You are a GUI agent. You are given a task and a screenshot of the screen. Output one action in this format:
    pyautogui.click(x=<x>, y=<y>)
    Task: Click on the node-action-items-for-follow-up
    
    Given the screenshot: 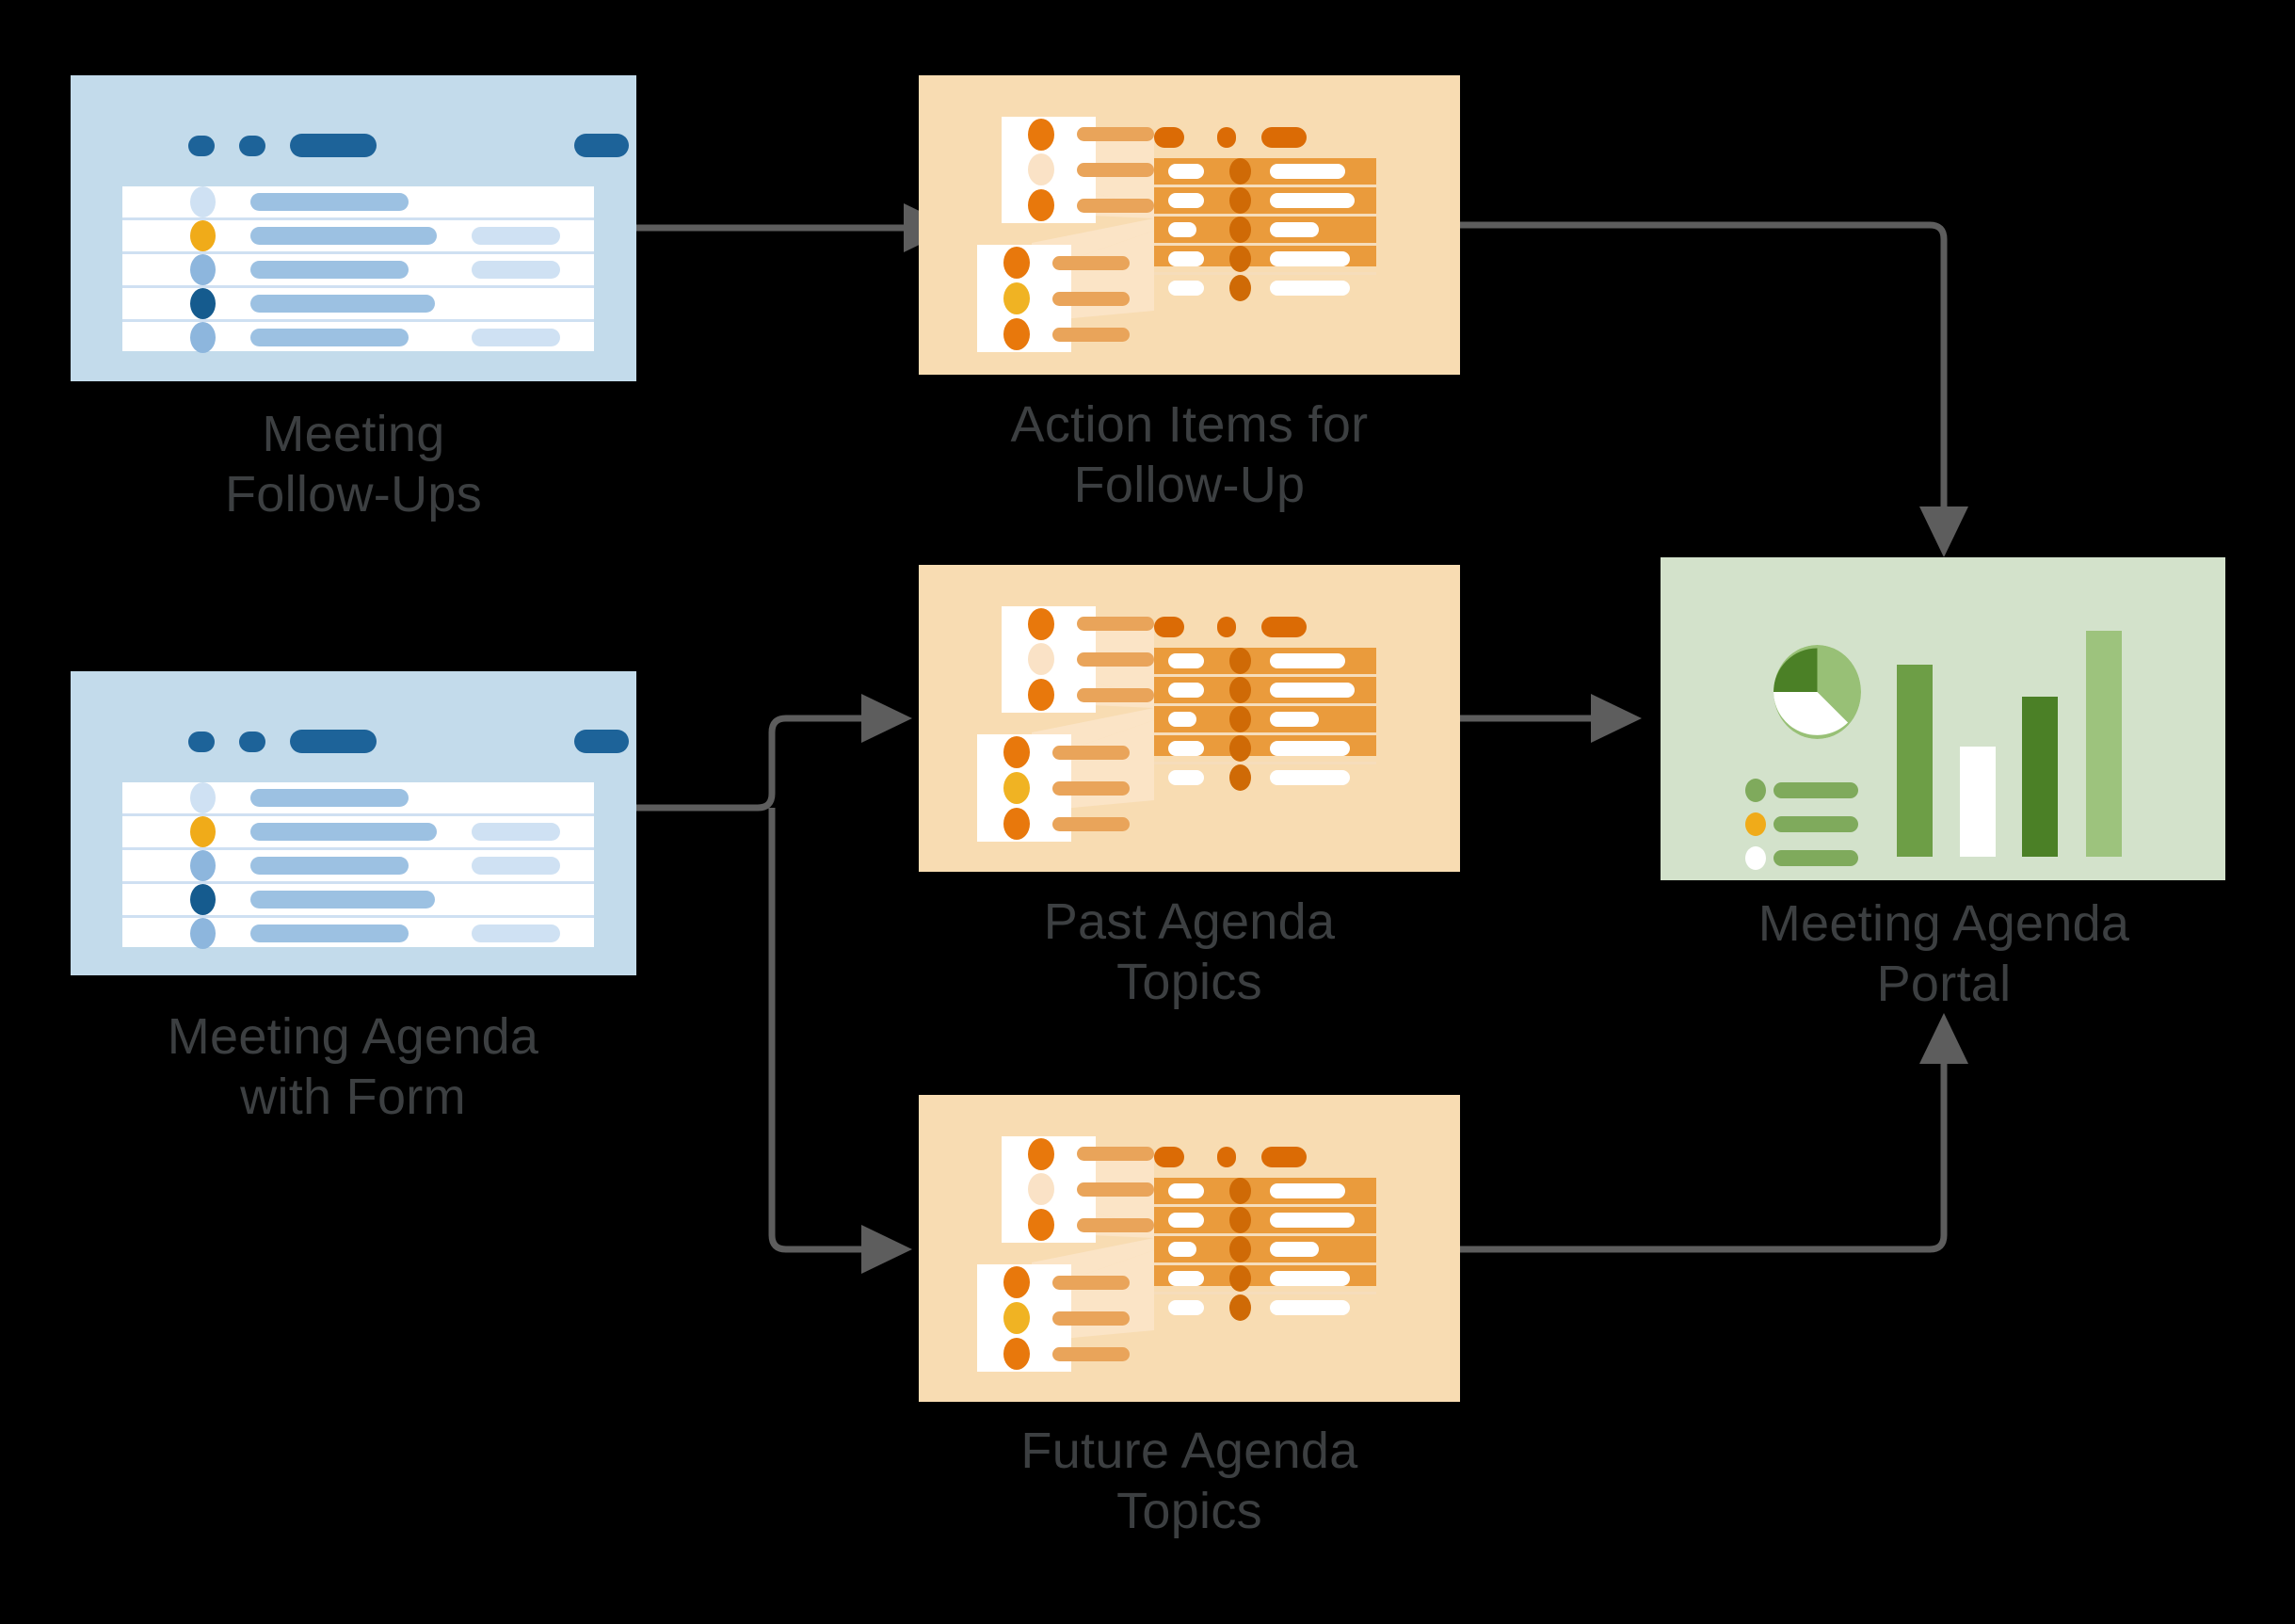 What is the action you would take?
    pyautogui.click(x=1189, y=225)
    